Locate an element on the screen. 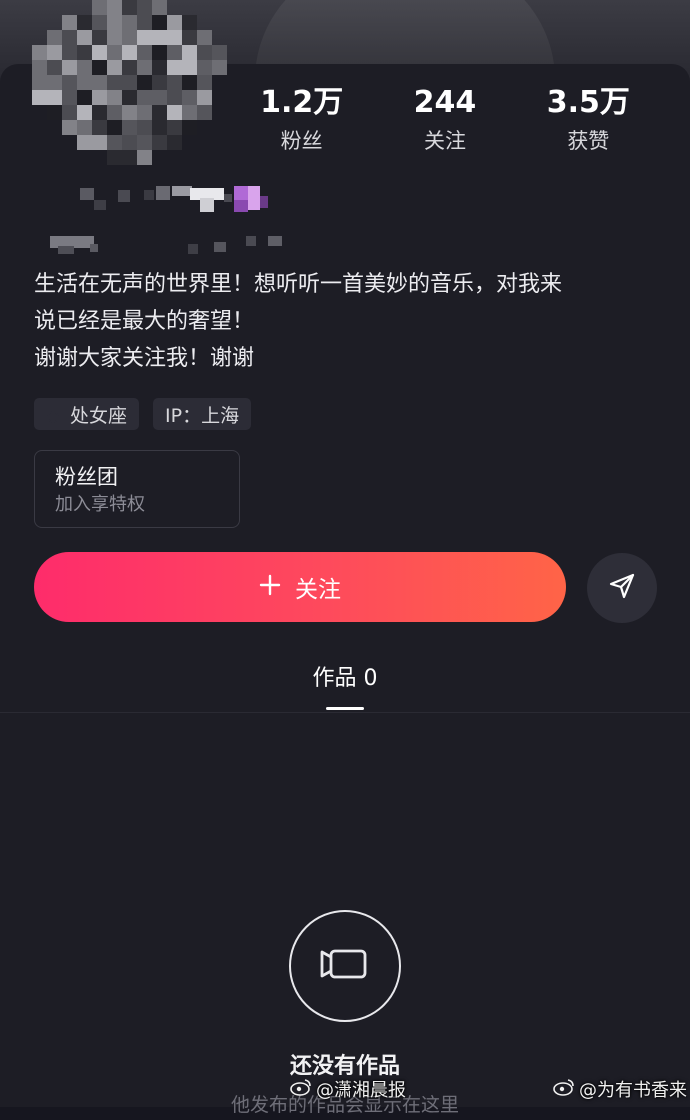  zodiac-icon is located at coordinates (53, 415).